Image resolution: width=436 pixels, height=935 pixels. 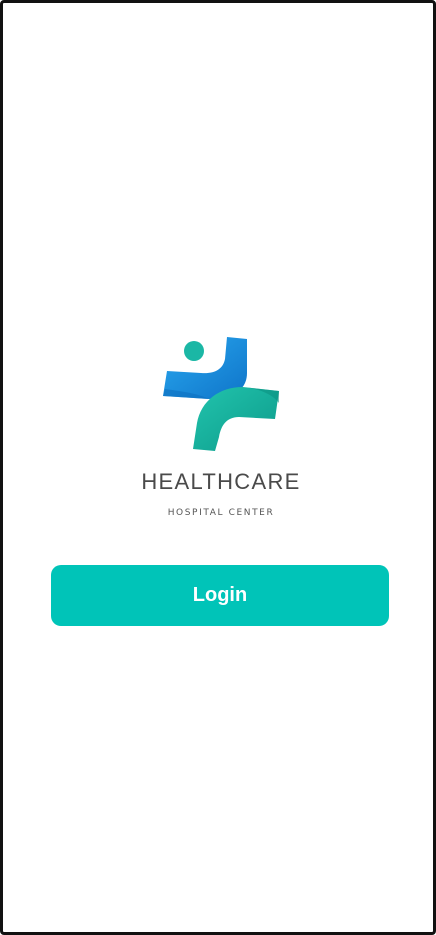 What do you see at coordinates (221, 513) in the screenshot?
I see `brand-tagline: HOSPITAL CENTER` at bounding box center [221, 513].